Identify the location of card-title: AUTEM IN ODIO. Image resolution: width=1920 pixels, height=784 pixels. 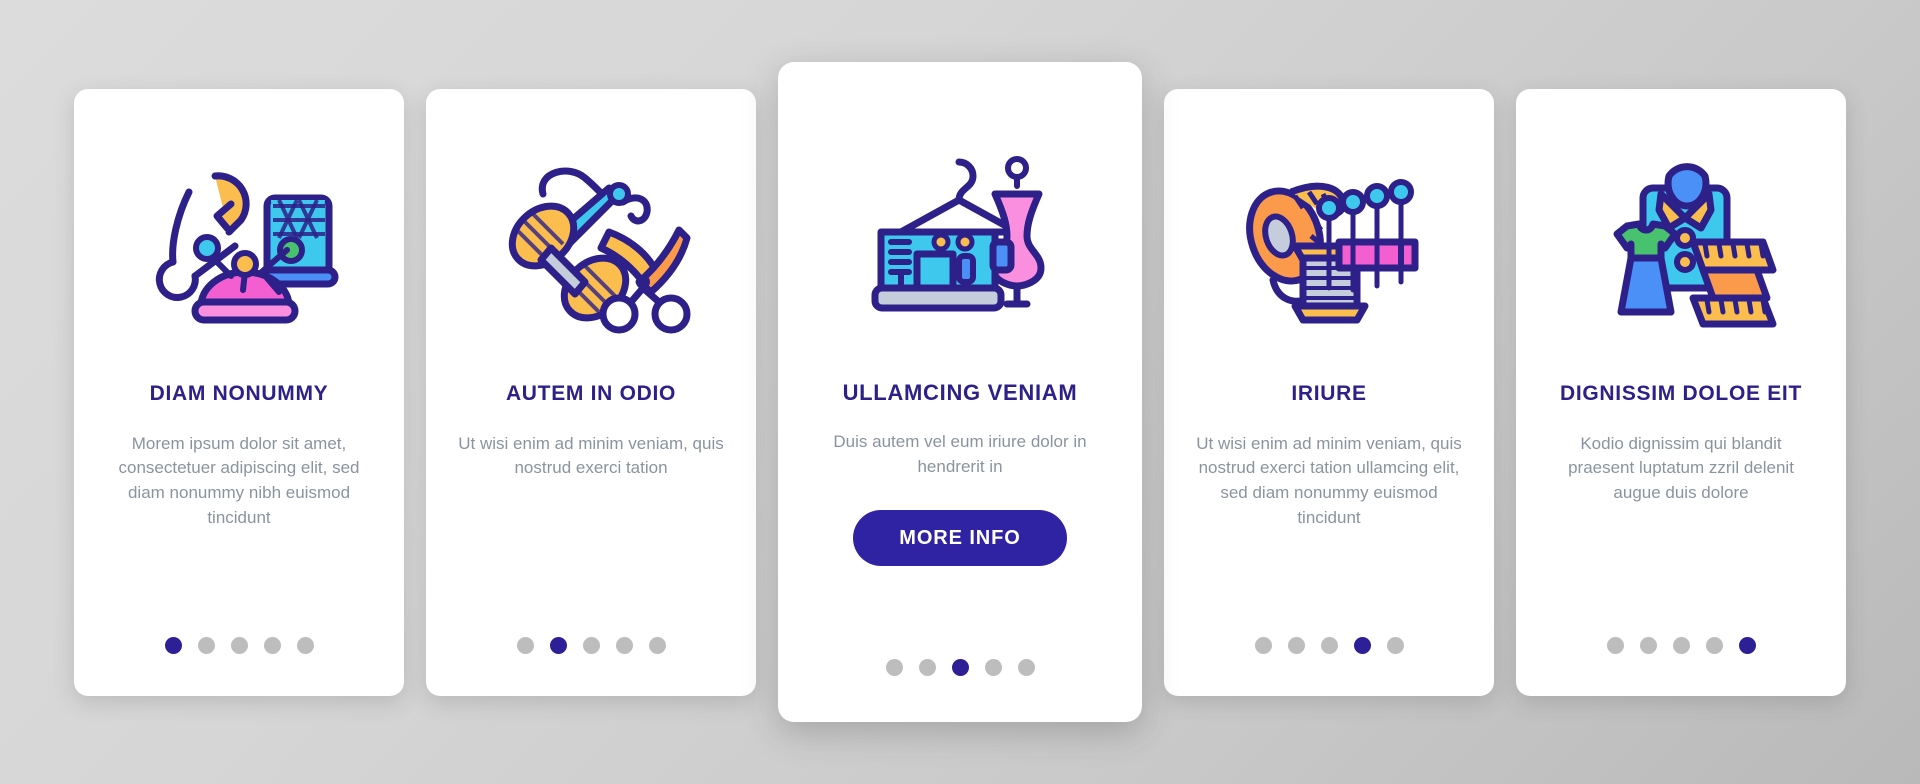
(591, 393).